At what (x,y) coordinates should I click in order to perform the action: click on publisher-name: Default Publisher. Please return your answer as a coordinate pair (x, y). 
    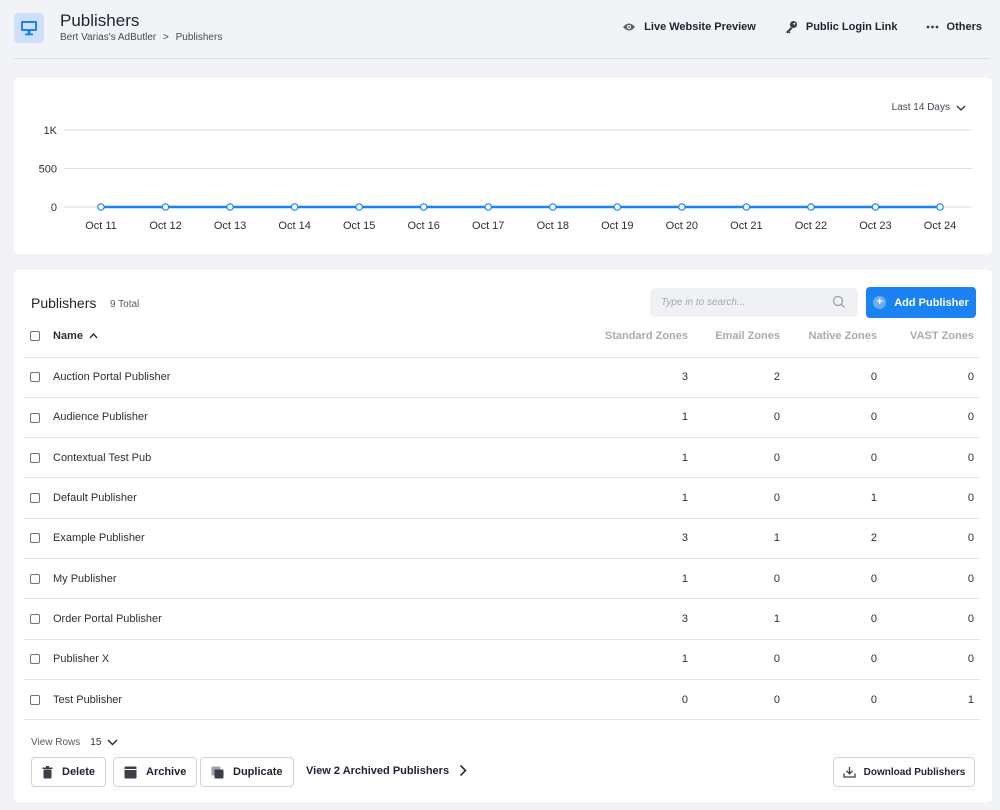
    Looking at the image, I should click on (313, 498).